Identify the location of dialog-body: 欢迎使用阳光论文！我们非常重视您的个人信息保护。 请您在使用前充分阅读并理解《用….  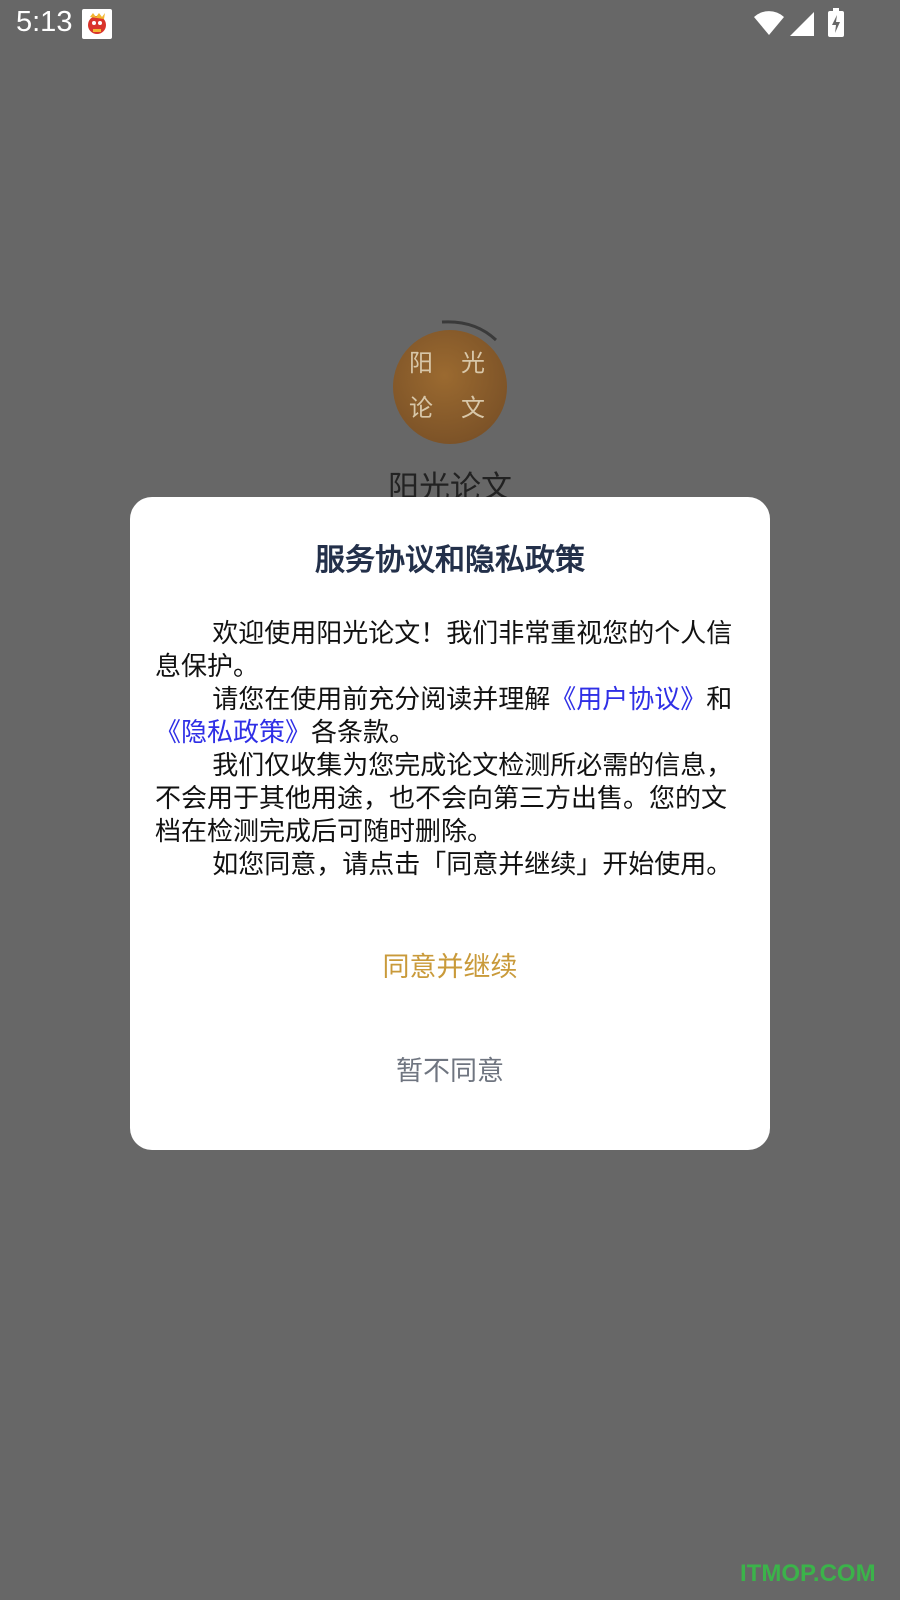
(452, 750).